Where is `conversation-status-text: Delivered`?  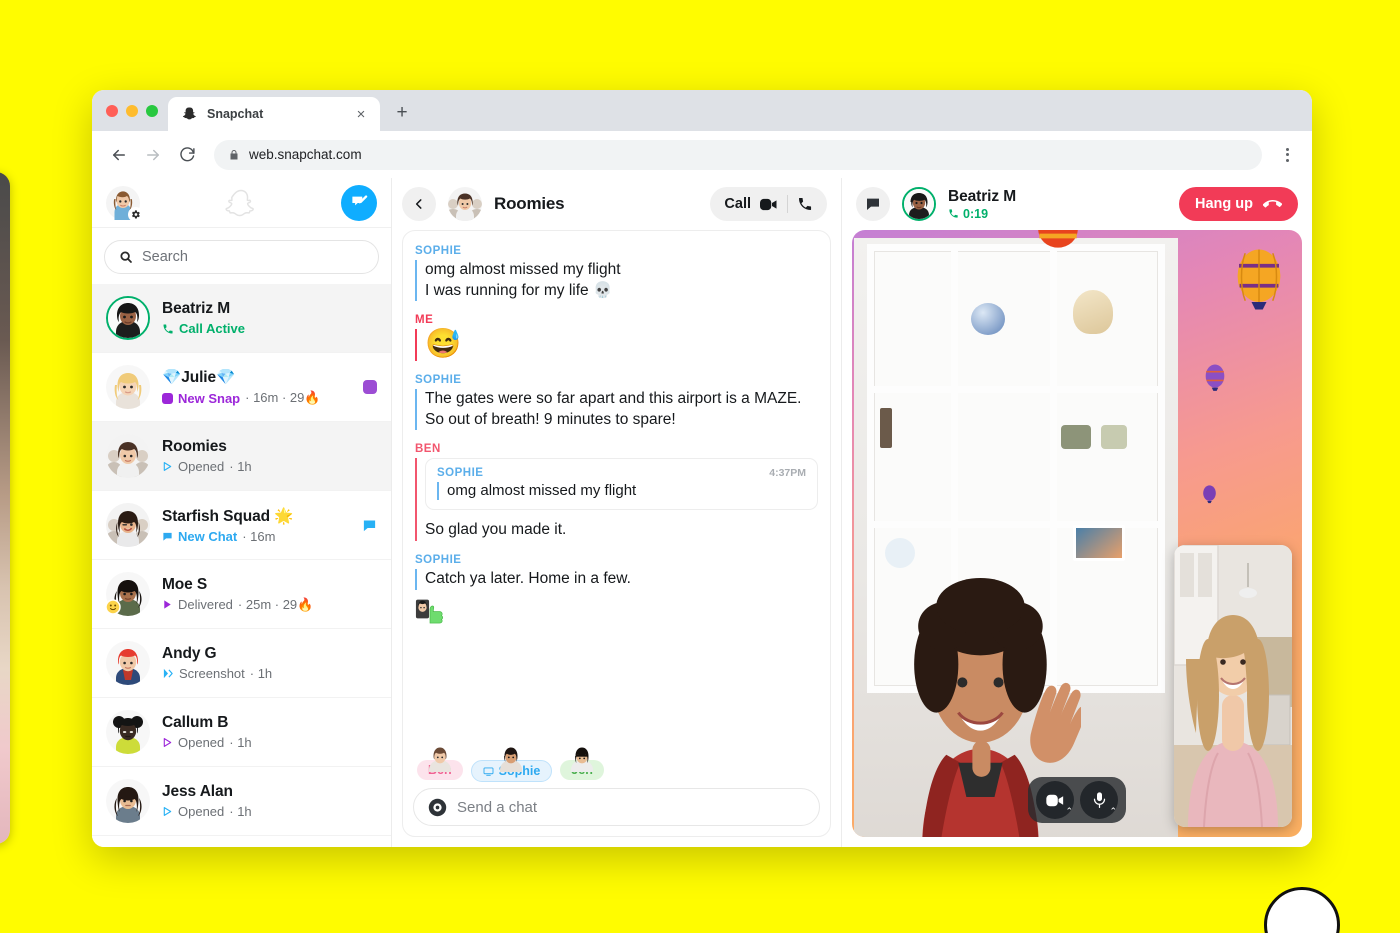
conversation-status-text: Delivered is located at coordinates (205, 604).